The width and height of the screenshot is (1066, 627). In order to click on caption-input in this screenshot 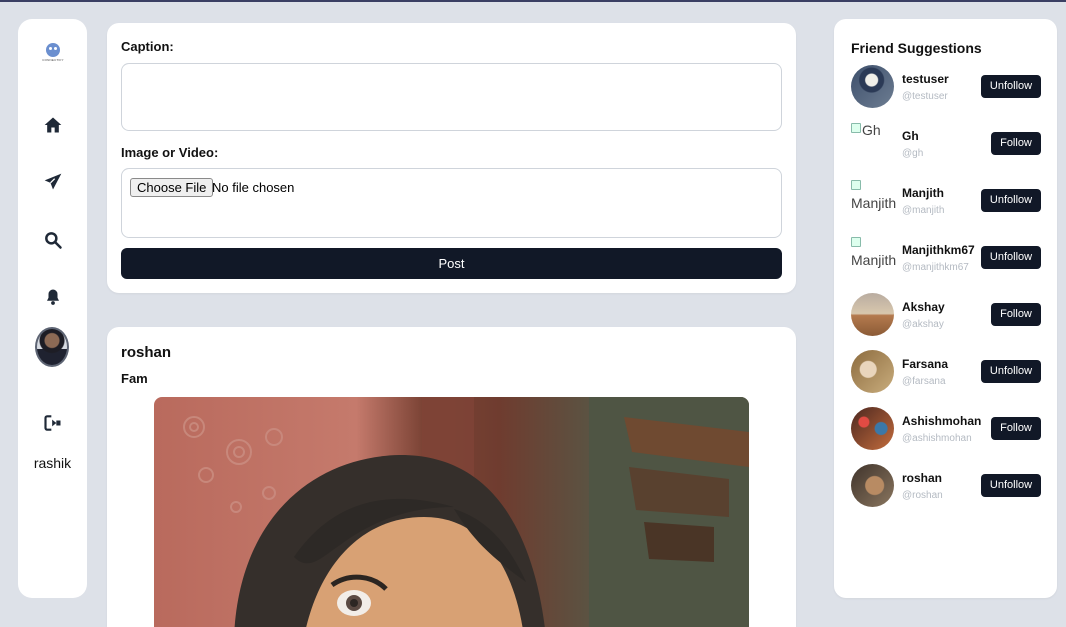, I will do `click(451, 97)`.